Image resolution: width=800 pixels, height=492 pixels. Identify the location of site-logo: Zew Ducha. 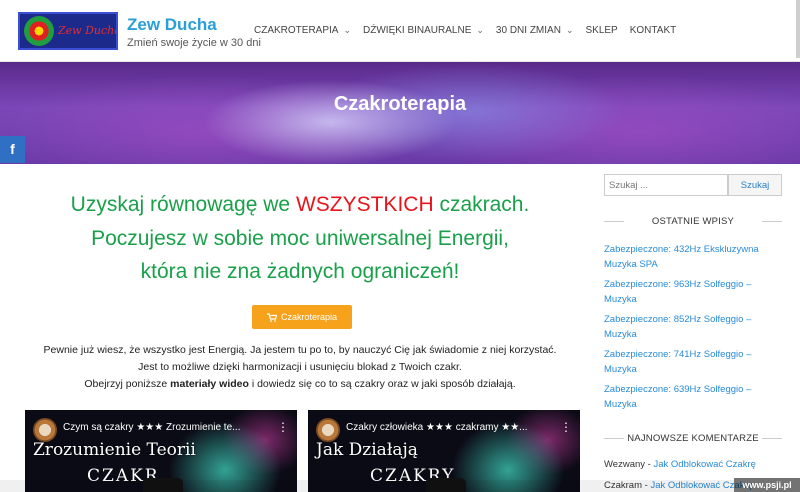
(68, 31).